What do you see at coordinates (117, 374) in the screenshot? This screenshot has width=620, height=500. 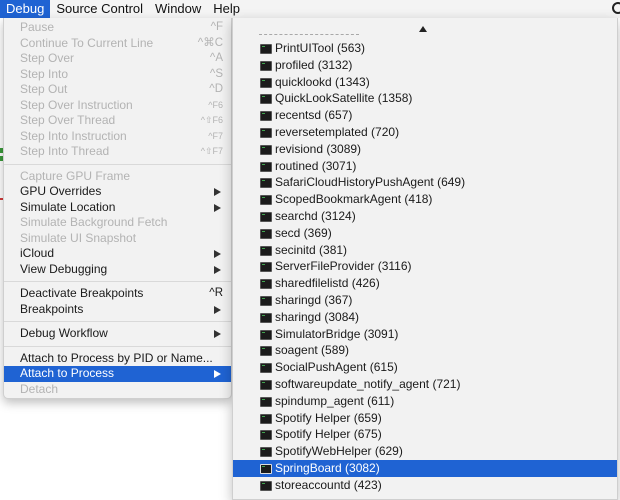 I see `menu-item-attach-to-process: Attach to Process` at bounding box center [117, 374].